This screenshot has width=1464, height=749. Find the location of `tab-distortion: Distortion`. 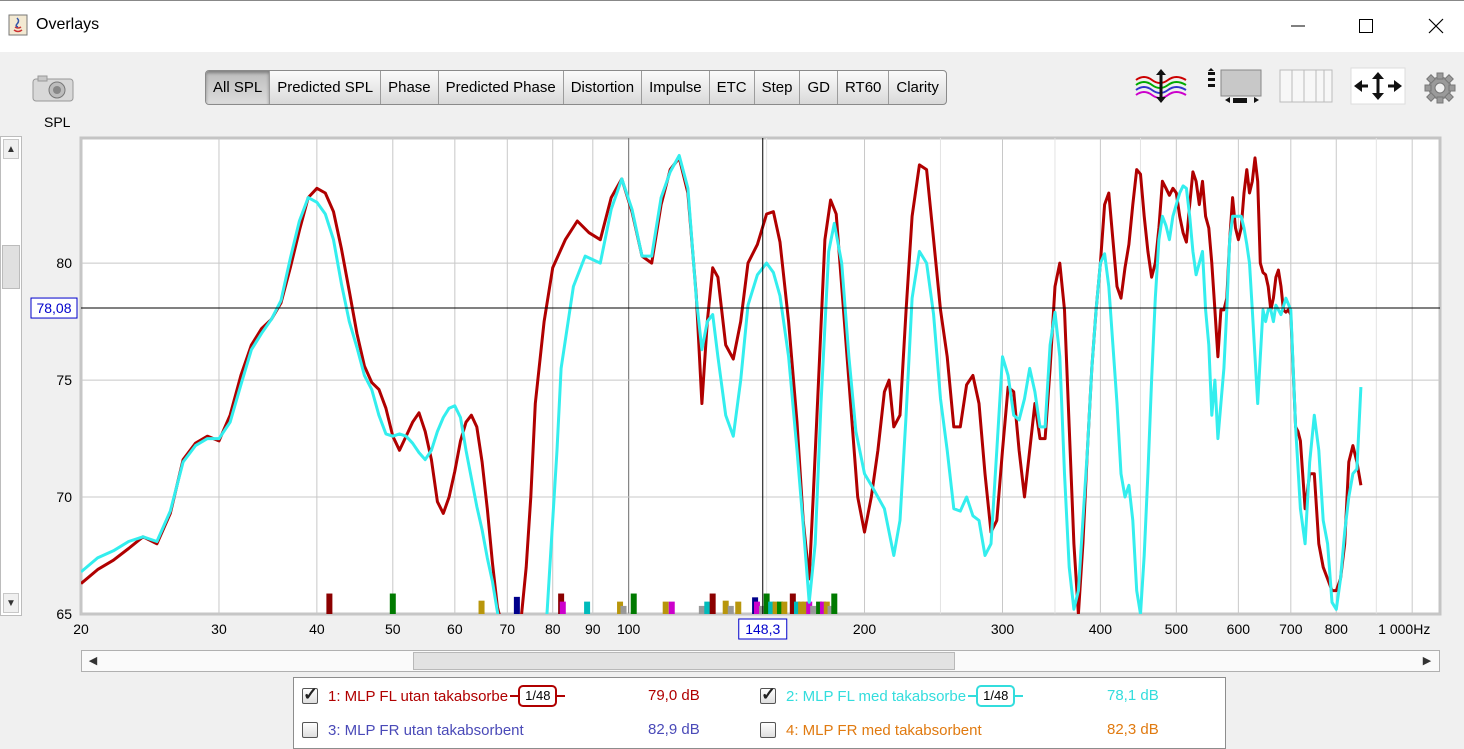

tab-distortion: Distortion is located at coordinates (603, 87).